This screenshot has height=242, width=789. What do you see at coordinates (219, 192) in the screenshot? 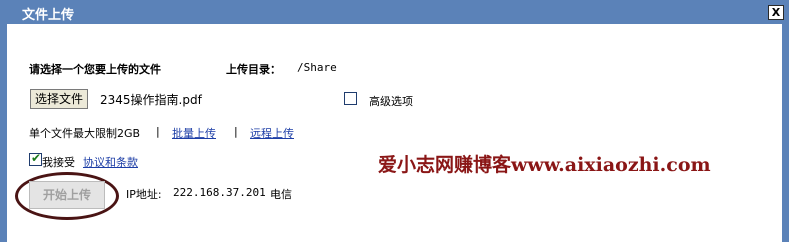
I see `ip-value: 222.168.37.201` at bounding box center [219, 192].